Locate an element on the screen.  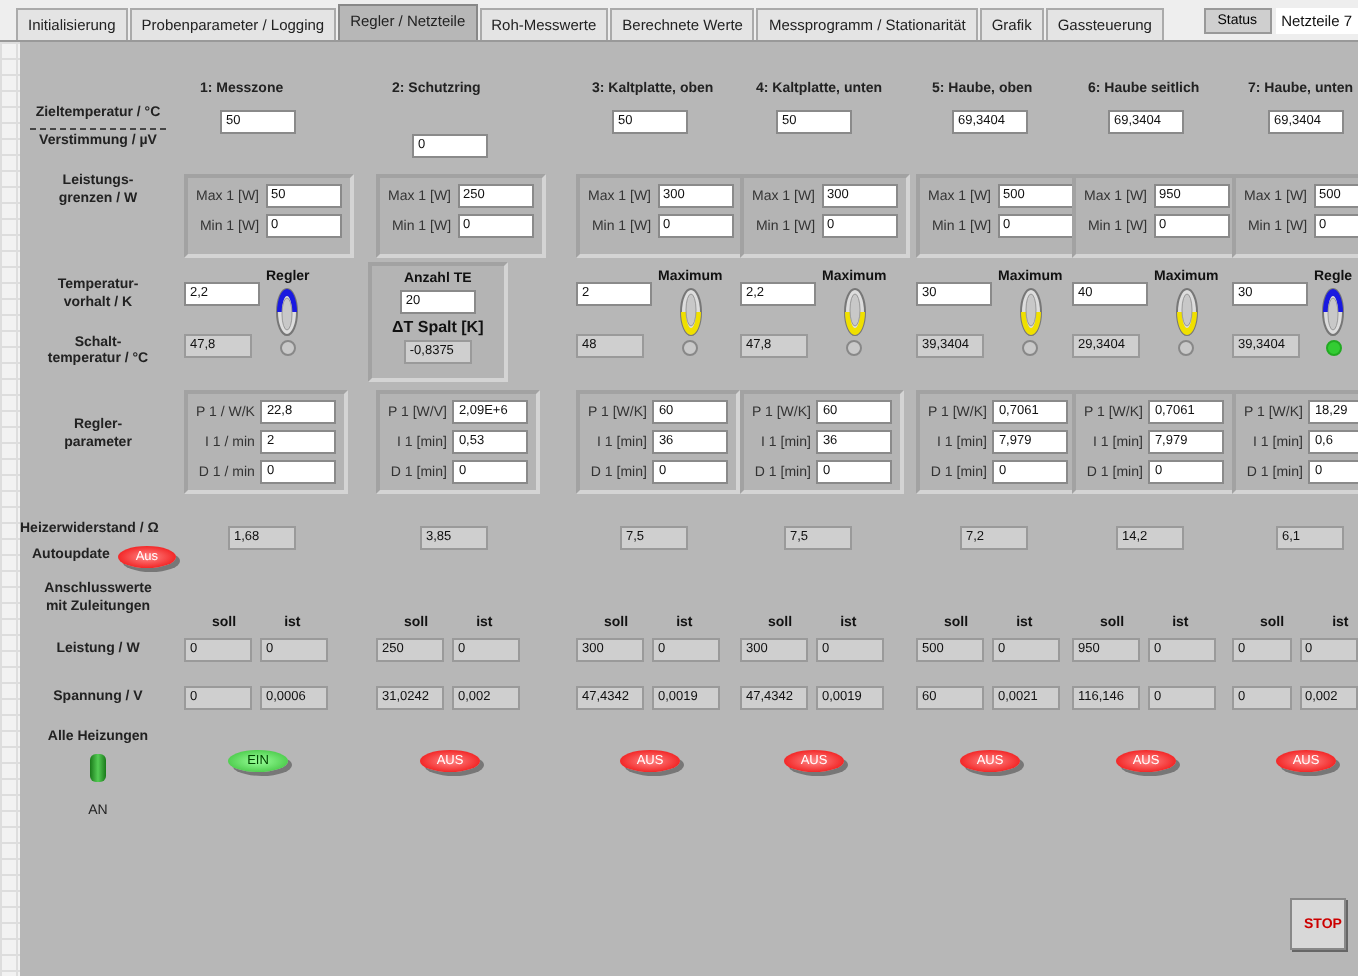
spalt-label: ΔT Spalt [K] is located at coordinates (438, 327).